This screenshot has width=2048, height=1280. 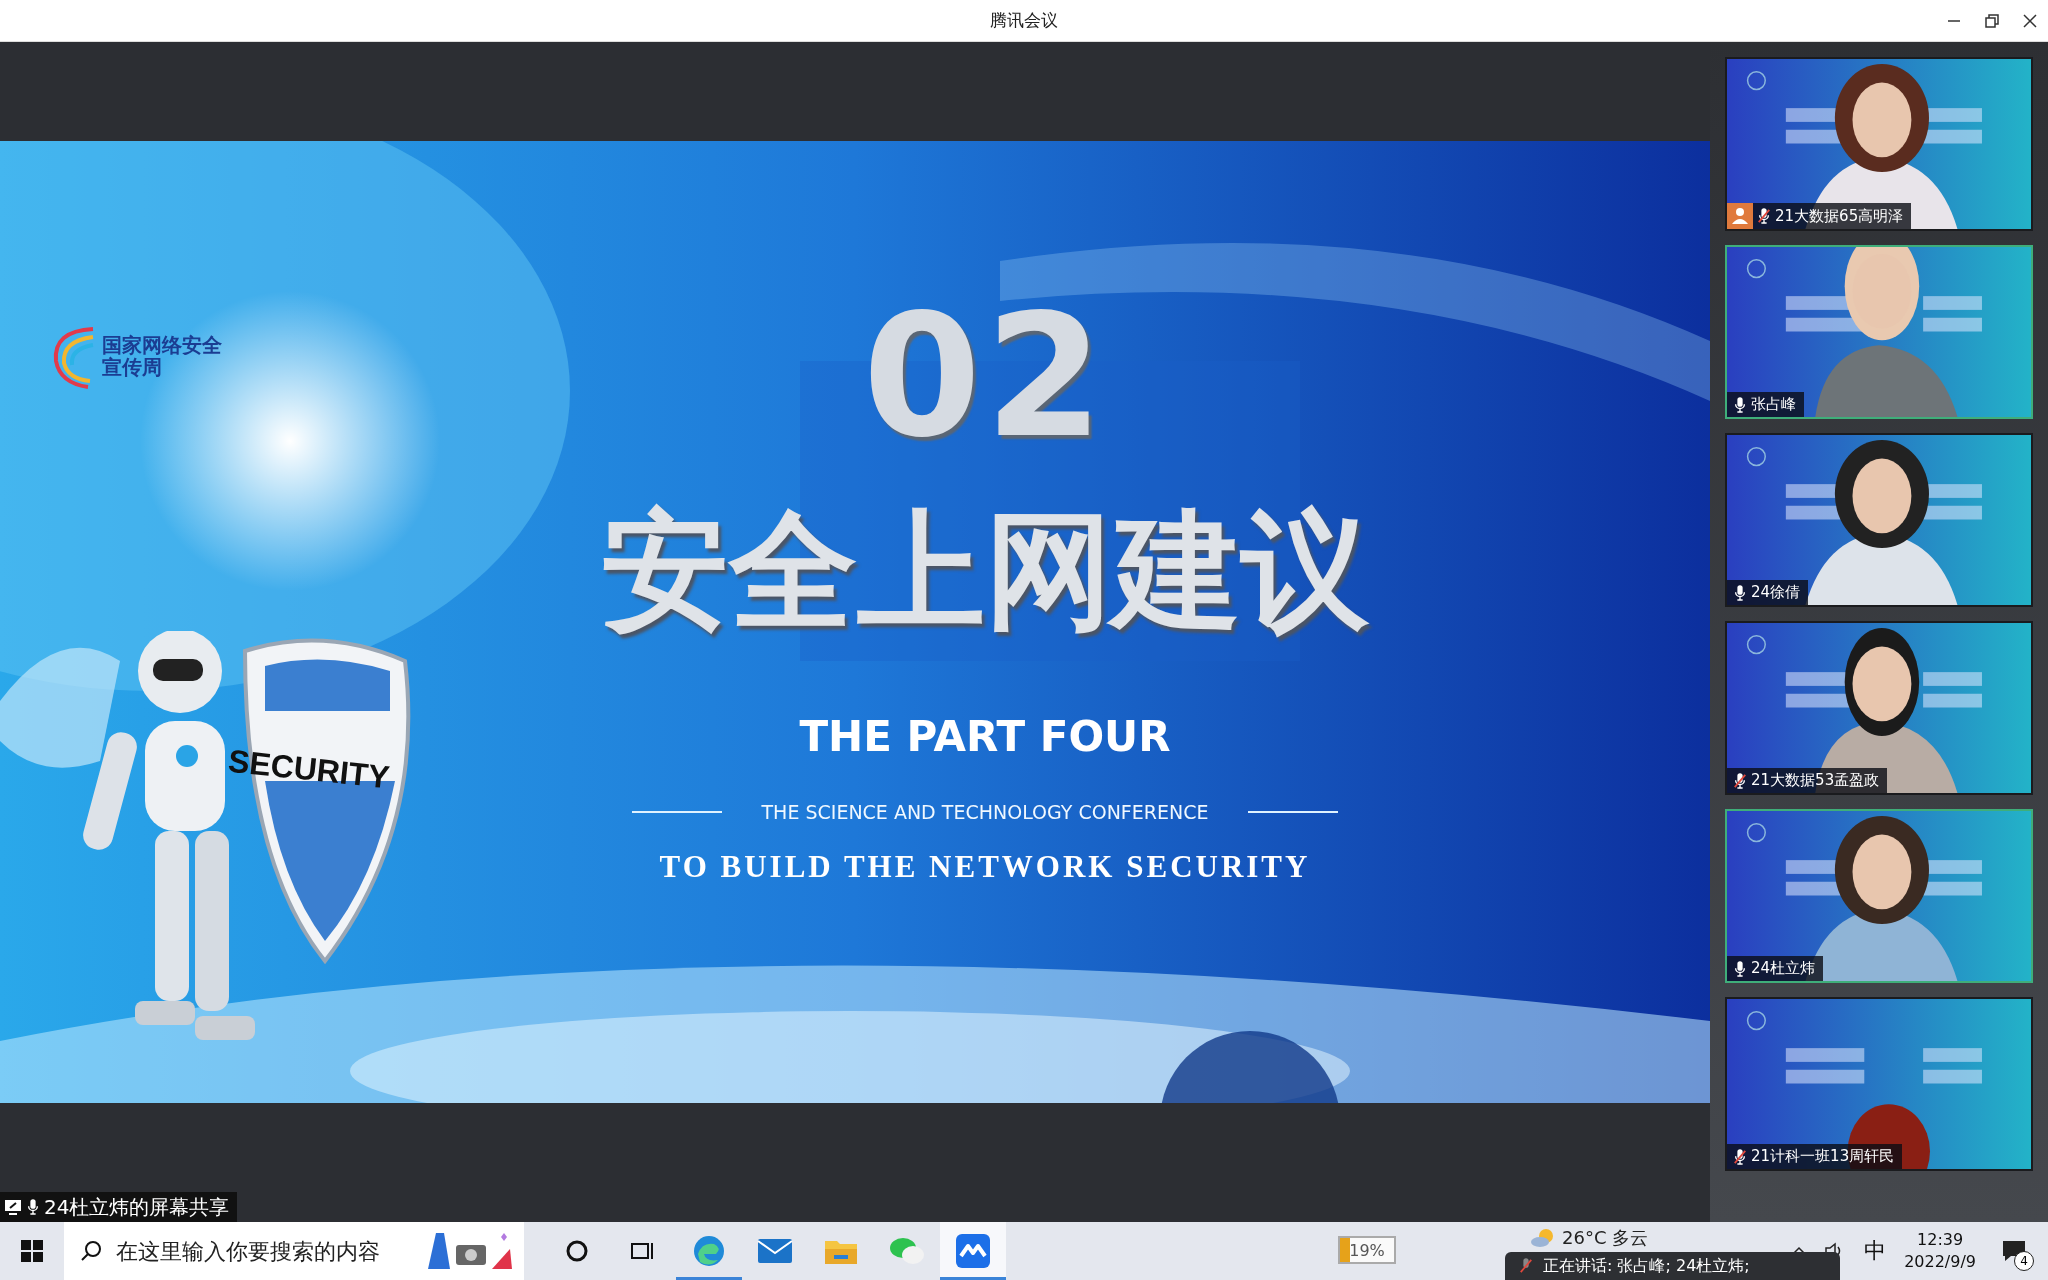 I want to click on video-tile: 张占峰, so click(x=1879, y=332).